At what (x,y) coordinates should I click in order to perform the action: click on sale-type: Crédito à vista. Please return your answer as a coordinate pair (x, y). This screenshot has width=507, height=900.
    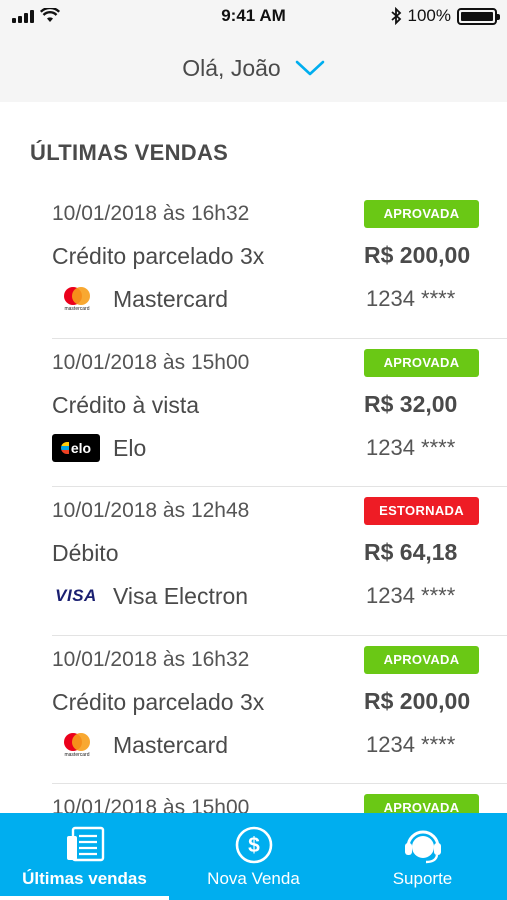
    Looking at the image, I should click on (126, 404).